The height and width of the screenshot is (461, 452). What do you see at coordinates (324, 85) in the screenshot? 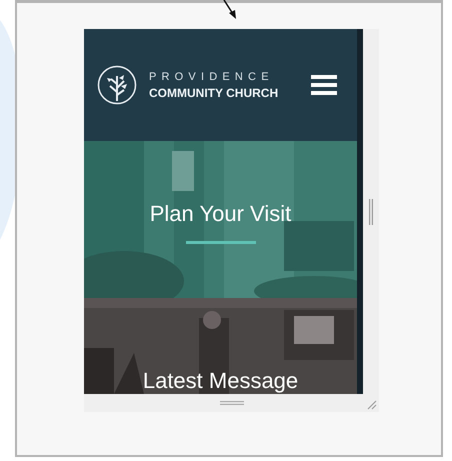
I see `menu-icon` at bounding box center [324, 85].